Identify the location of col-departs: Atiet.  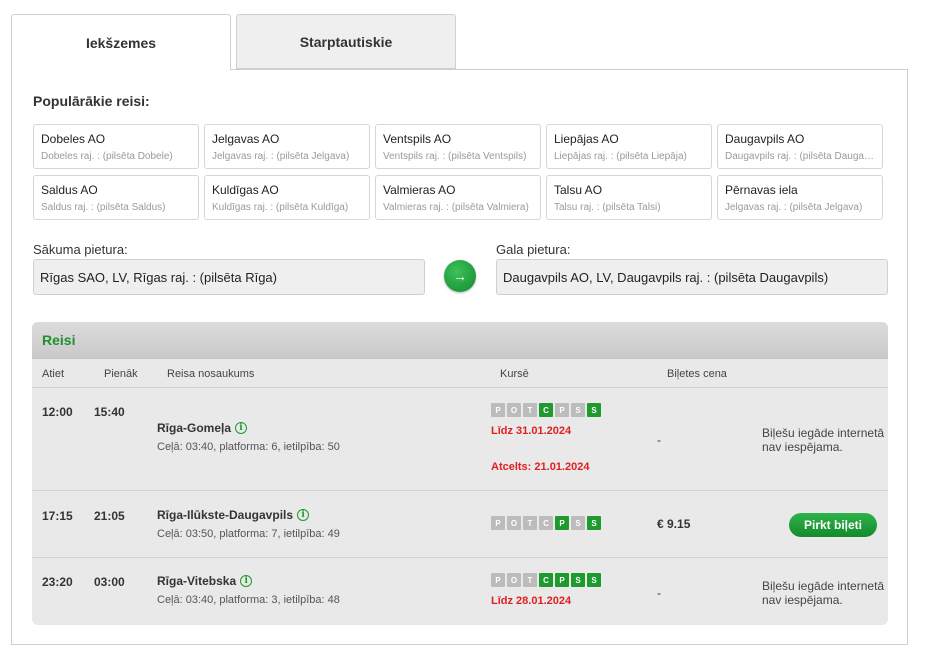
(53, 374).